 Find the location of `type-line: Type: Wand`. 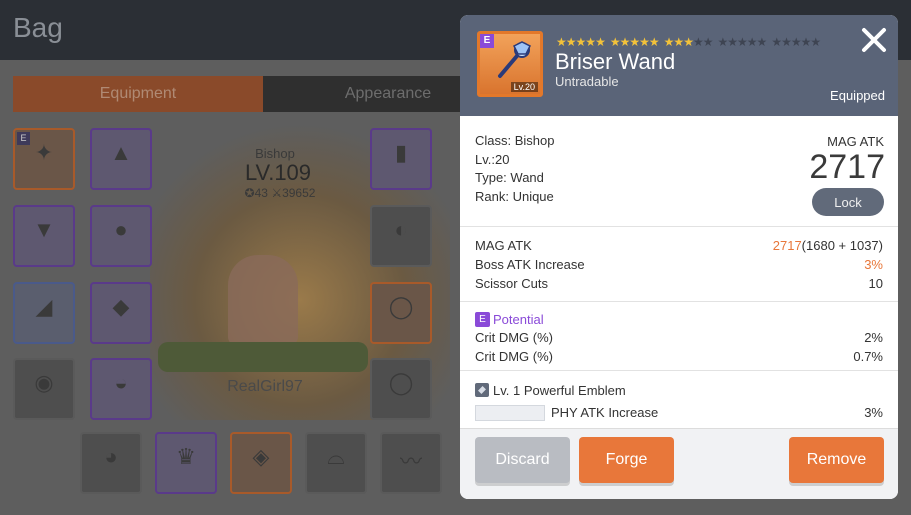

type-line: Type: Wand is located at coordinates (509, 177).